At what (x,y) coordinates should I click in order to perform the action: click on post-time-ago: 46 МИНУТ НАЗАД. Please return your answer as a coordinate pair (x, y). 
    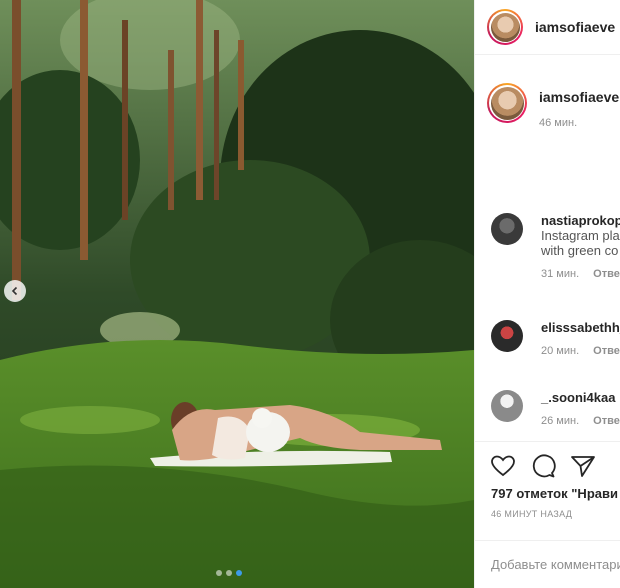
    Looking at the image, I should click on (532, 514).